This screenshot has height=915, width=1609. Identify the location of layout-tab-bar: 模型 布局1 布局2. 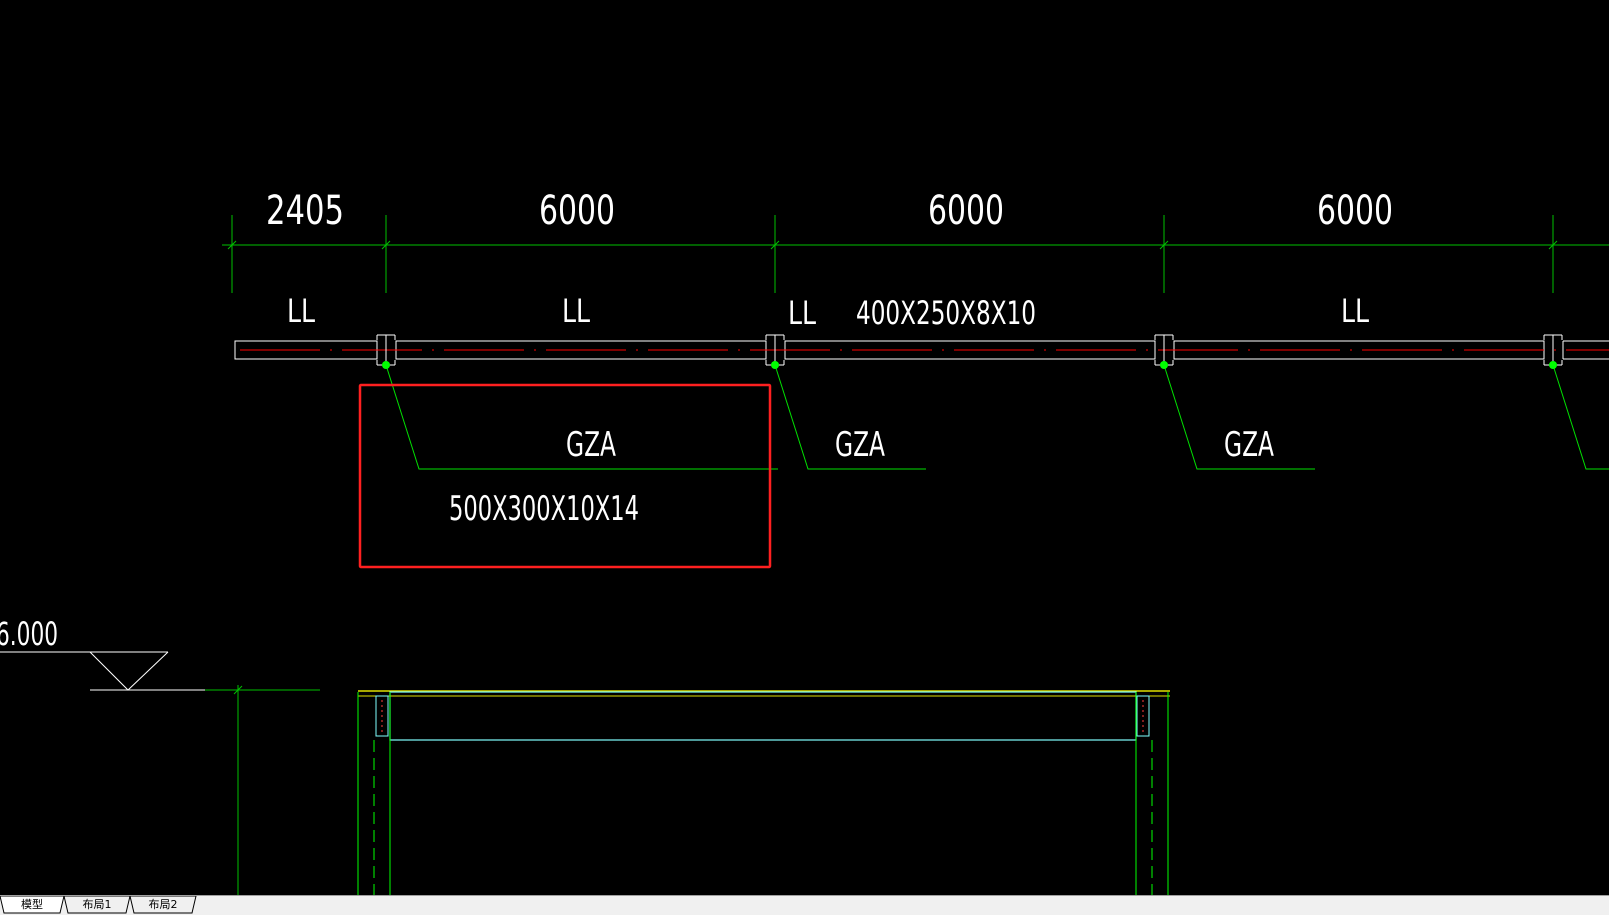
(804, 905).